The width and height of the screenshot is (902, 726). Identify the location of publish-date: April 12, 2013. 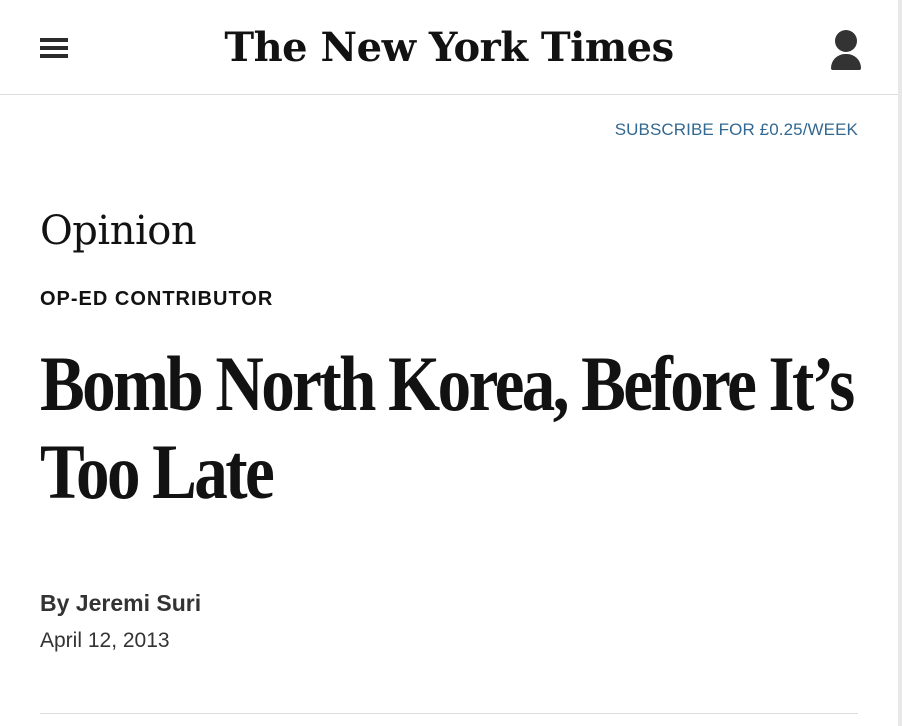
(105, 640).